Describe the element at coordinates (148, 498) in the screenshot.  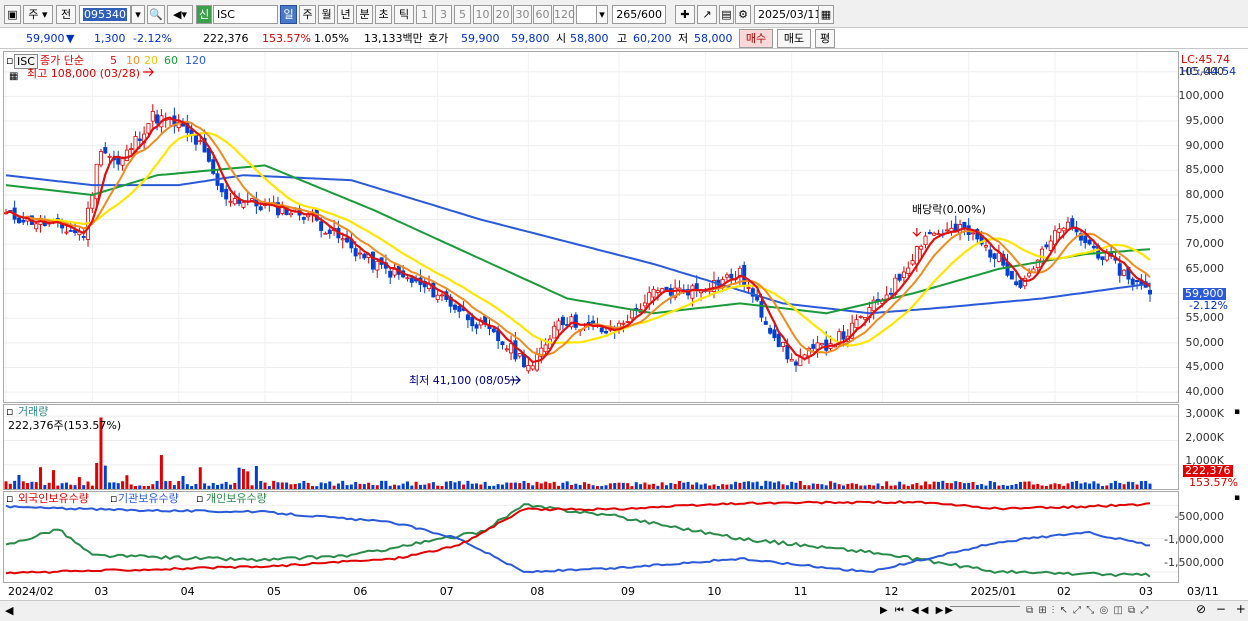
I see `legend-institution: 기관보유수량` at that location.